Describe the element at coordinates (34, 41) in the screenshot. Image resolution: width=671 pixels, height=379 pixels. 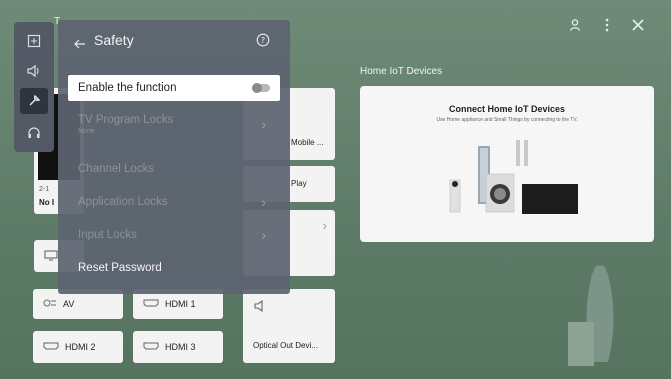
I see `picture-icon` at that location.